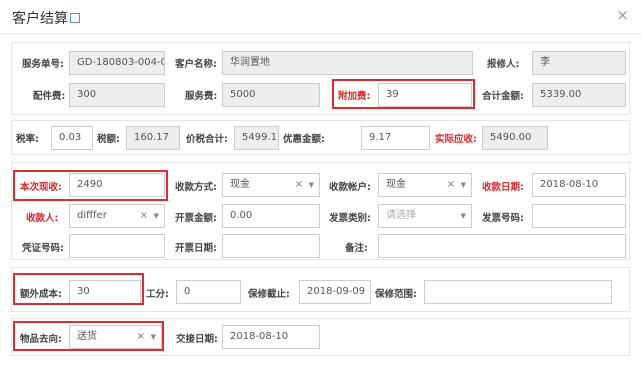 The height and width of the screenshot is (365, 641). What do you see at coordinates (72, 138) in the screenshot?
I see `tax-rate-input: 0.03` at bounding box center [72, 138].